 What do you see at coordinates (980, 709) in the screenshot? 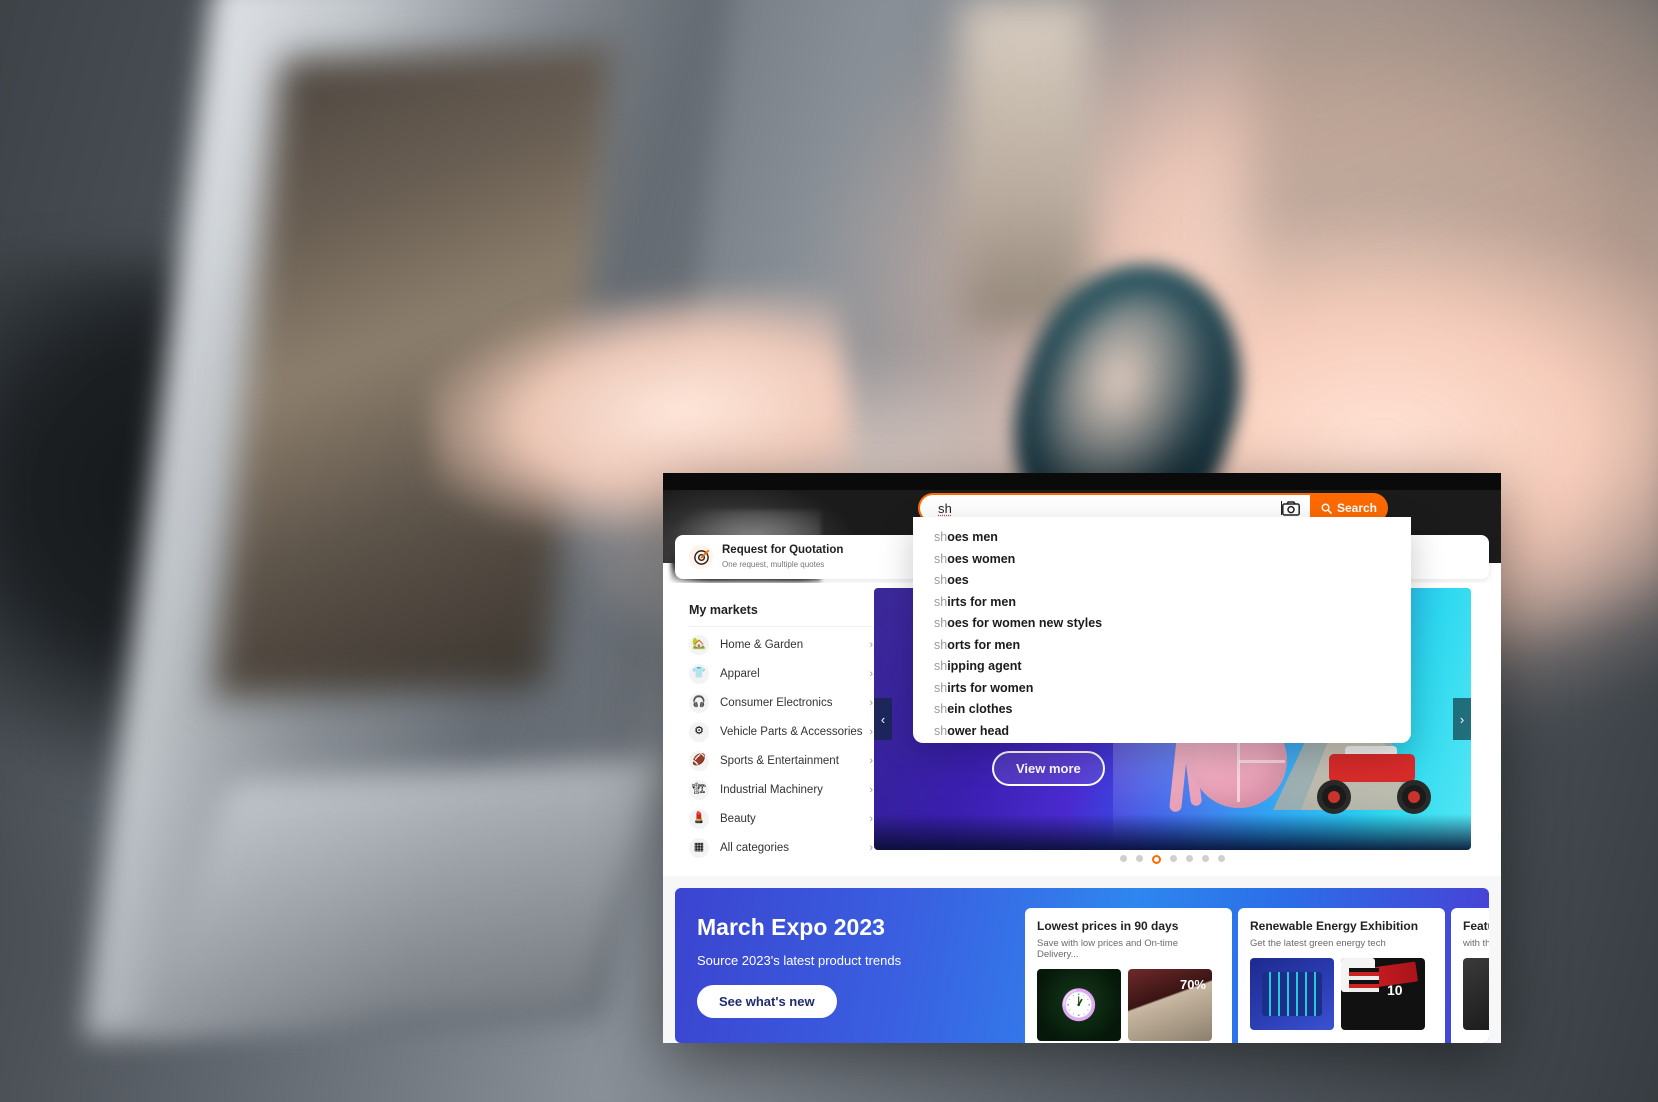
I see `autocomplete-completion-text: ein clothes` at bounding box center [980, 709].